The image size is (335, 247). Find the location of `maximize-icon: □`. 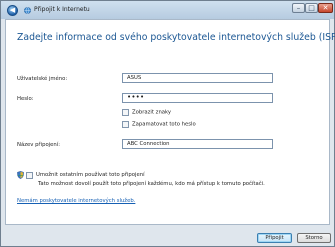

maximize-icon: □ is located at coordinates (311, 8).